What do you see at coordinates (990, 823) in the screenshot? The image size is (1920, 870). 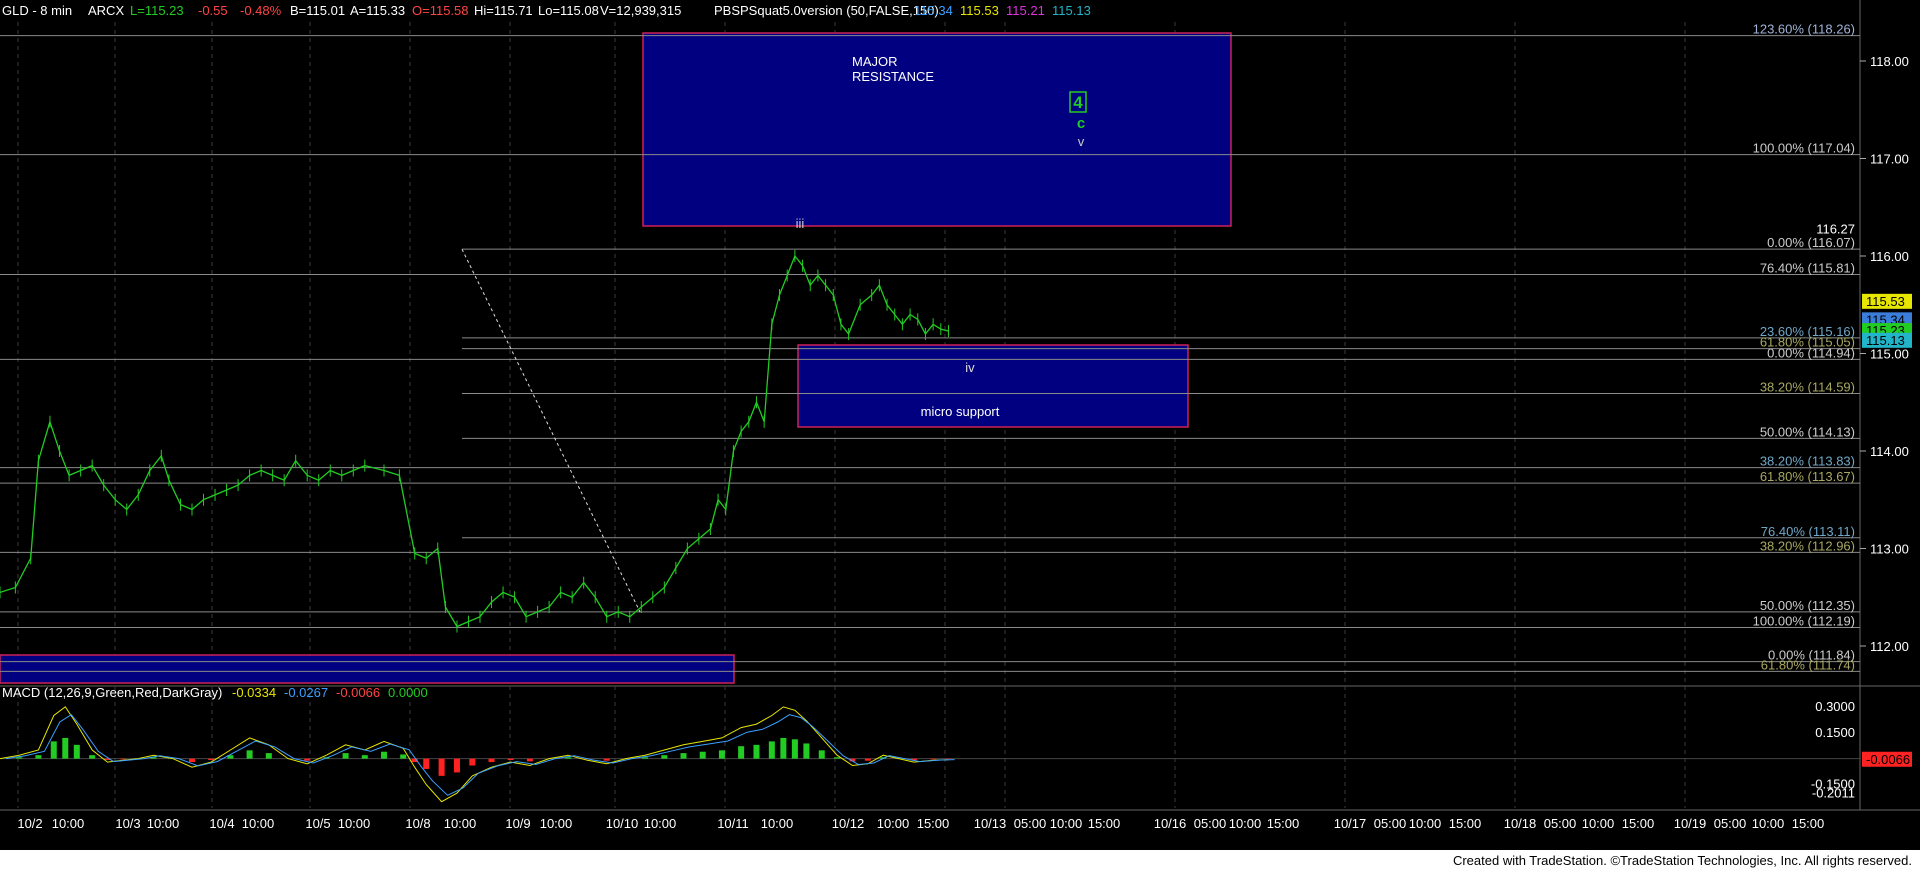 I see `x-tick-label: 10/13` at bounding box center [990, 823].